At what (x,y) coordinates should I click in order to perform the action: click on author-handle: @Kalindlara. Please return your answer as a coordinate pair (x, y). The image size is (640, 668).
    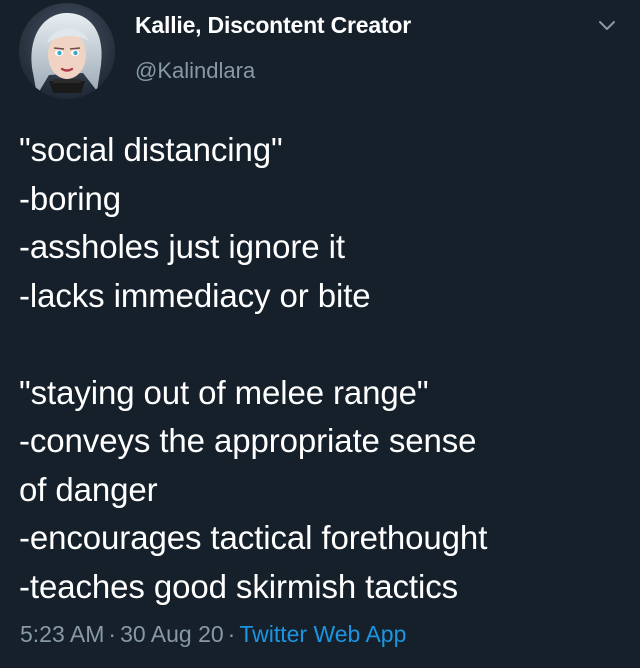
    Looking at the image, I should click on (195, 71).